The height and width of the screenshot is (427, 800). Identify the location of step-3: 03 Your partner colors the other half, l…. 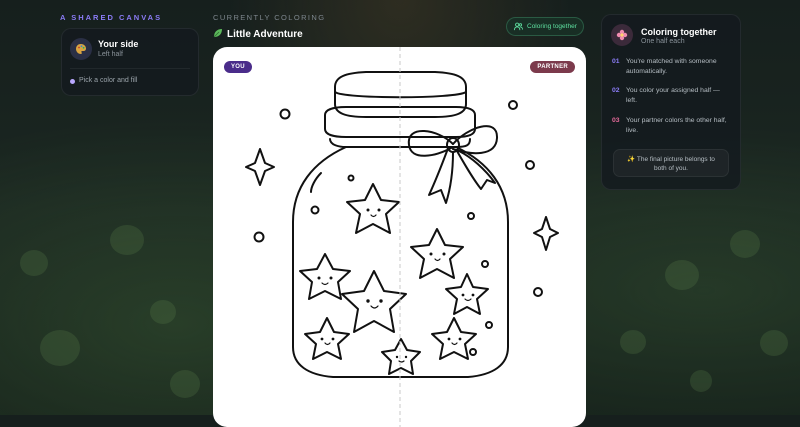
(671, 126).